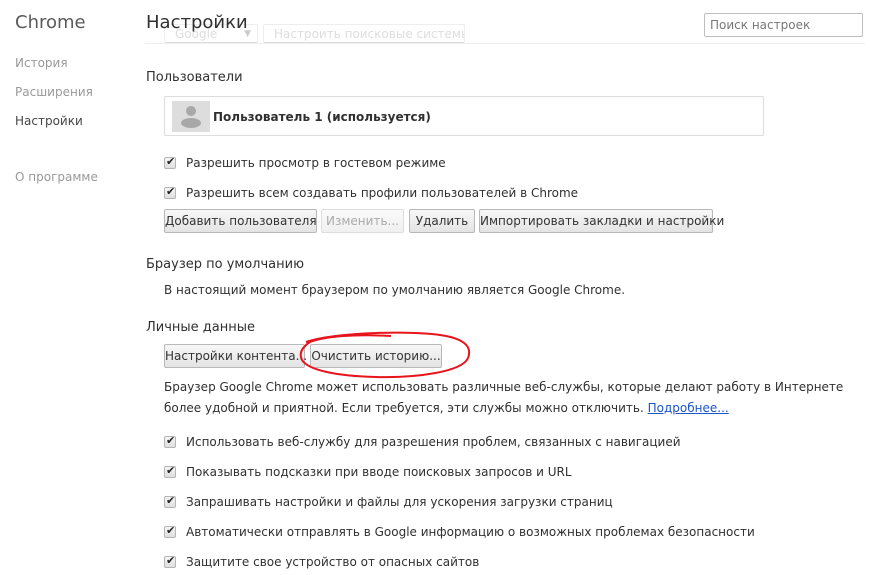  Describe the element at coordinates (316, 163) in the screenshot. I see `checkbox-label: Разрешить просмотр в гостевом режиме` at that location.